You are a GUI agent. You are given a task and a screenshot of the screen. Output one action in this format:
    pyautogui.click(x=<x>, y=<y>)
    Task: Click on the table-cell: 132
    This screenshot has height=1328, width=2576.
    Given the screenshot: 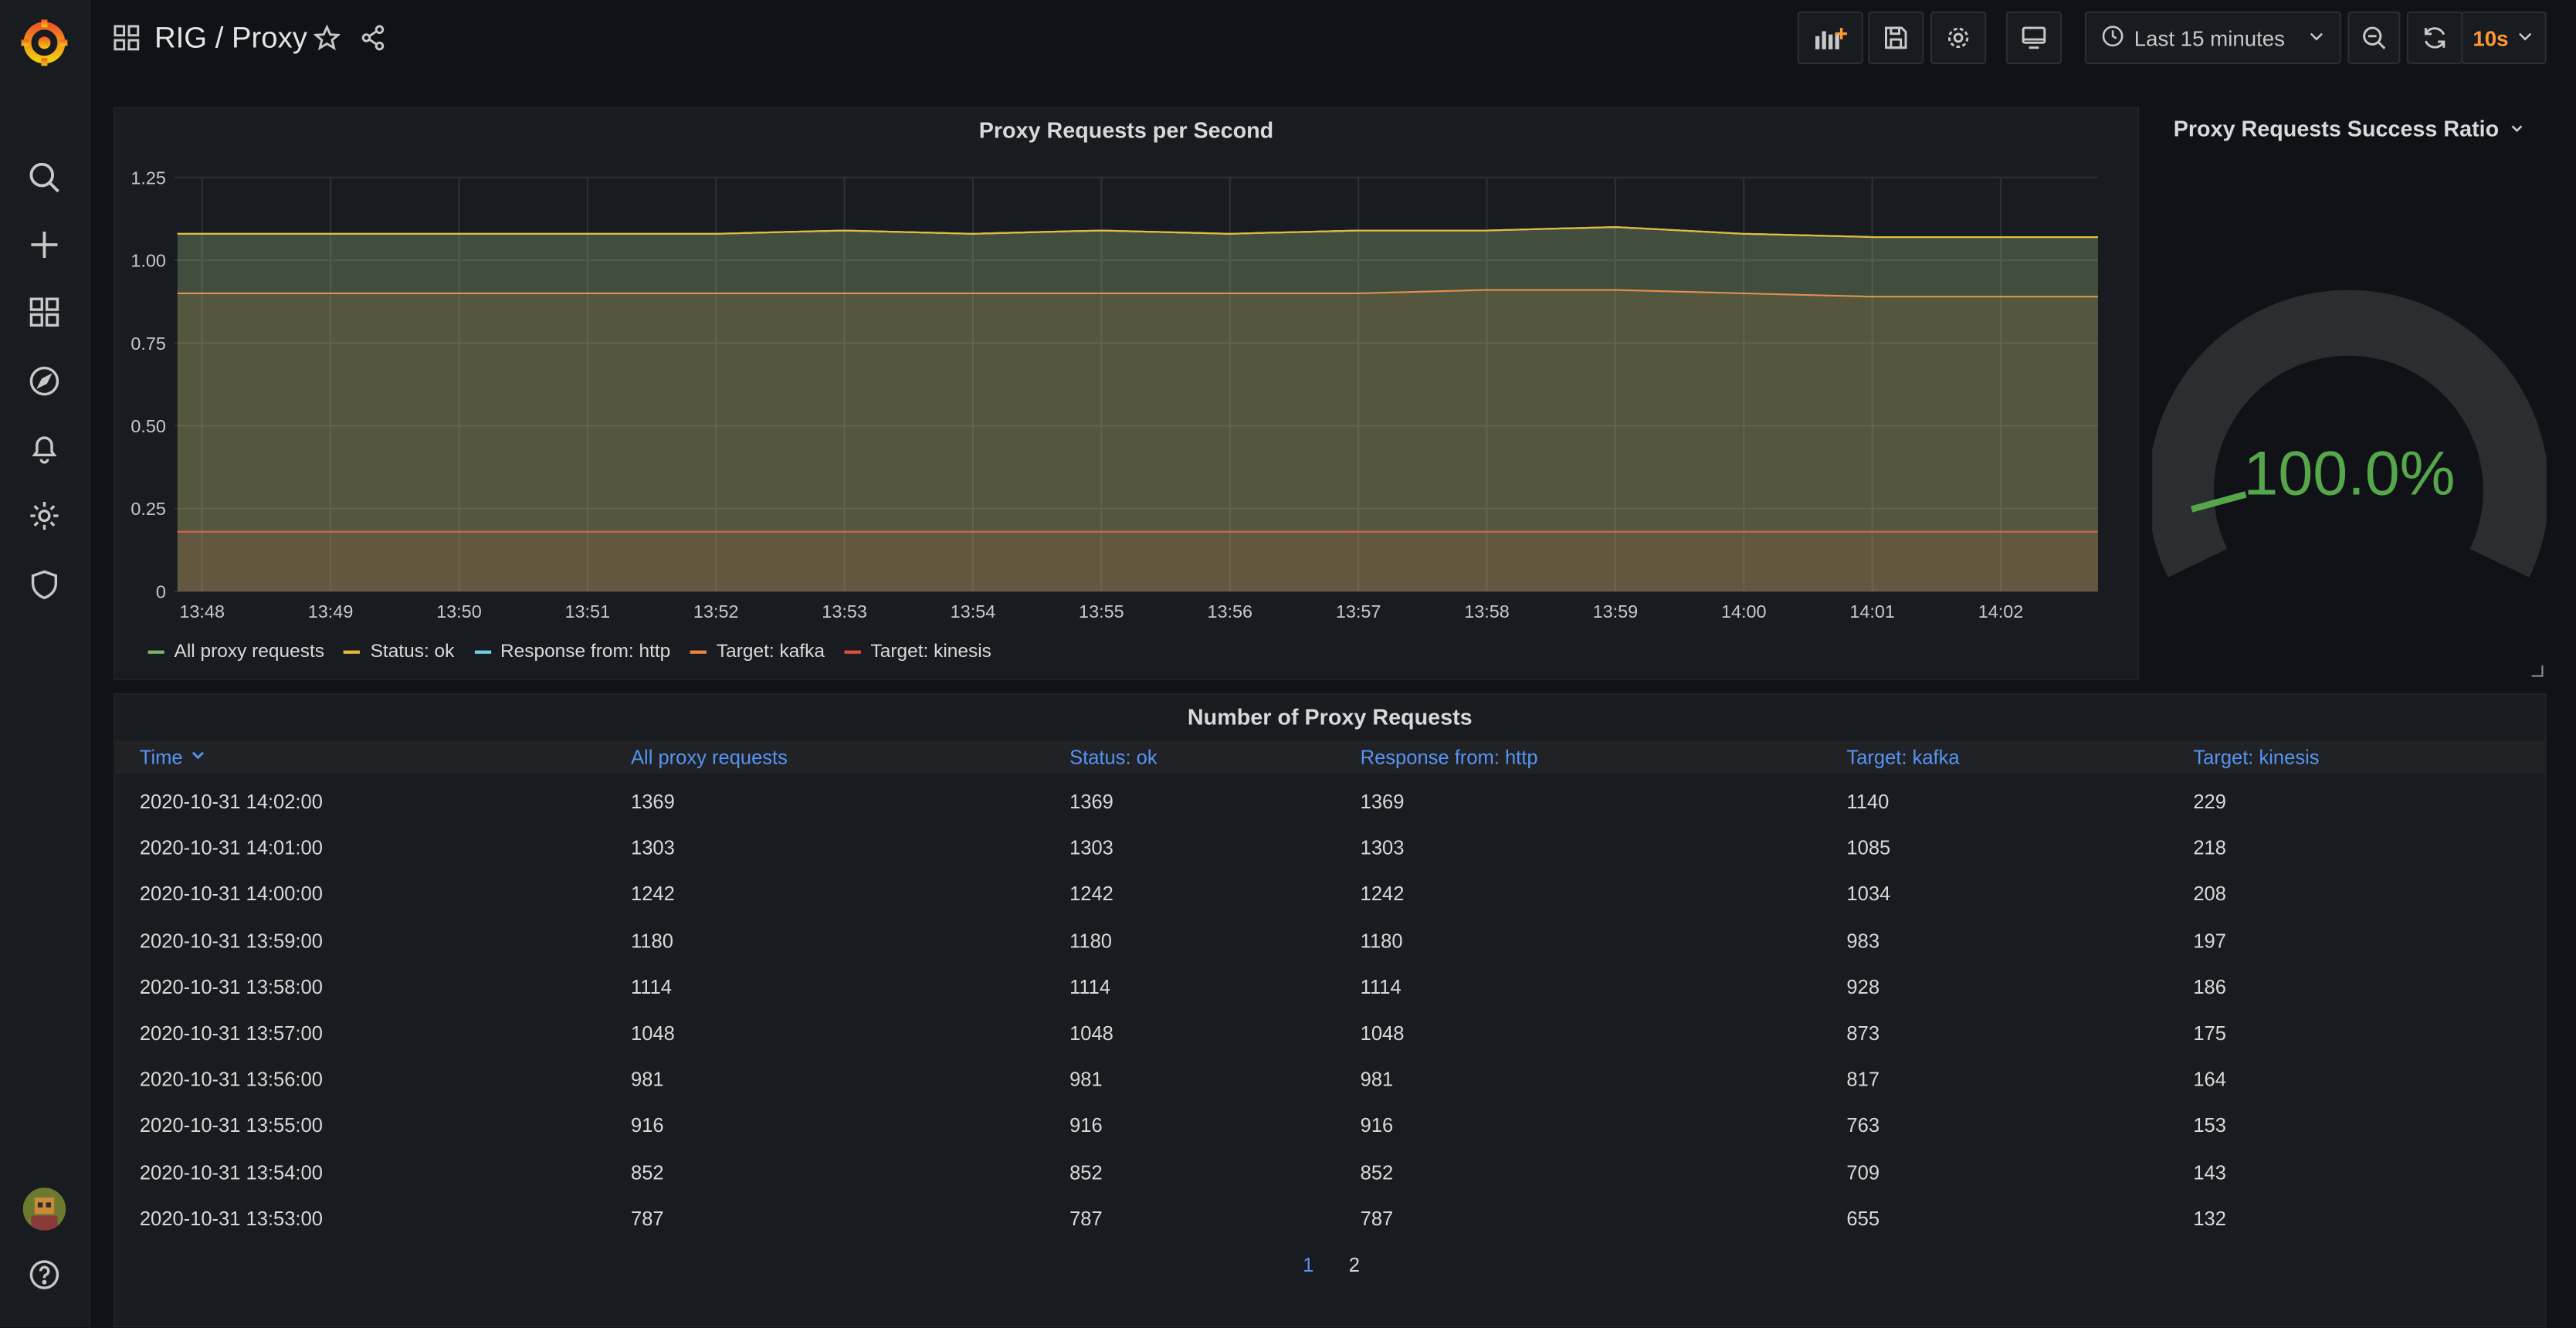 What is the action you would take?
    pyautogui.click(x=2209, y=1219)
    